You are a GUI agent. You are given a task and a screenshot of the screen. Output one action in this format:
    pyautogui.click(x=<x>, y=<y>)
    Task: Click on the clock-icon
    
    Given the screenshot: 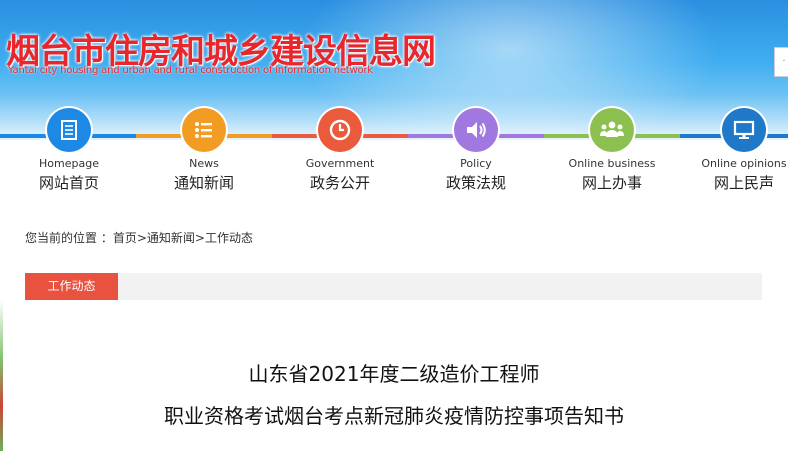 What is the action you would take?
    pyautogui.click(x=340, y=130)
    